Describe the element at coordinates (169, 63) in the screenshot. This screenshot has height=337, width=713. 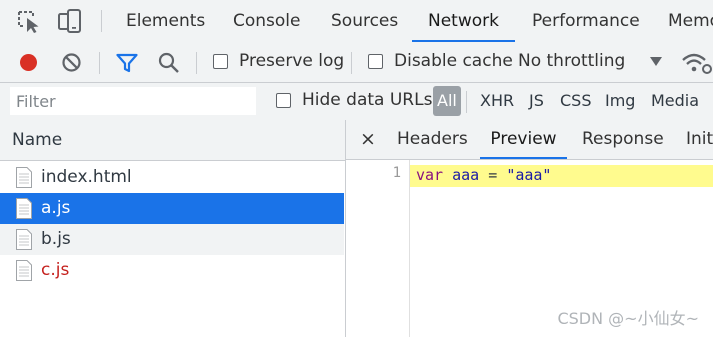
I see `search-icon` at that location.